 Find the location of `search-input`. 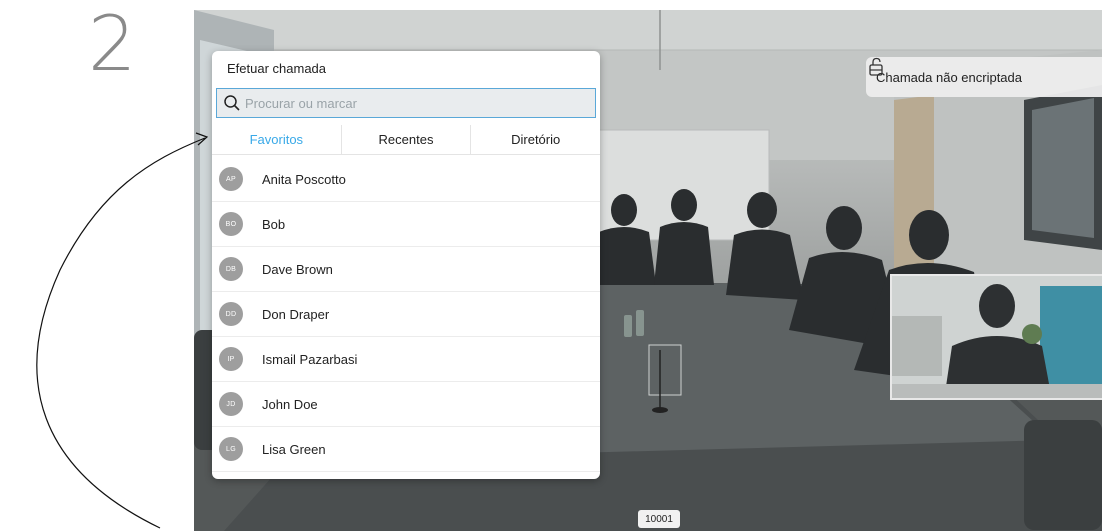

search-input is located at coordinates (415, 103).